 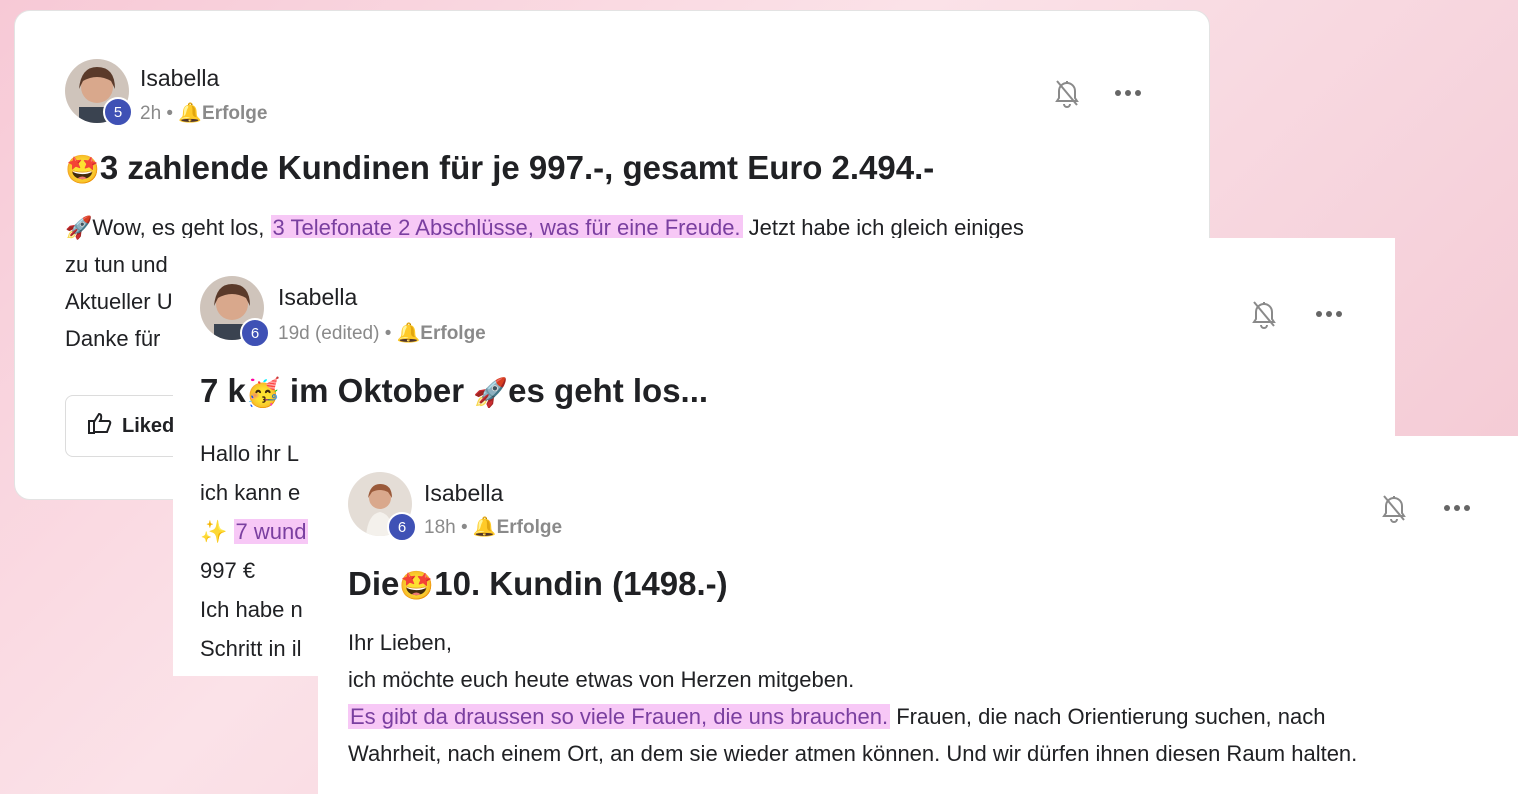 What do you see at coordinates (581, 583) in the screenshot?
I see `post-title-text: 10. Kundin (1498.-)` at bounding box center [581, 583].